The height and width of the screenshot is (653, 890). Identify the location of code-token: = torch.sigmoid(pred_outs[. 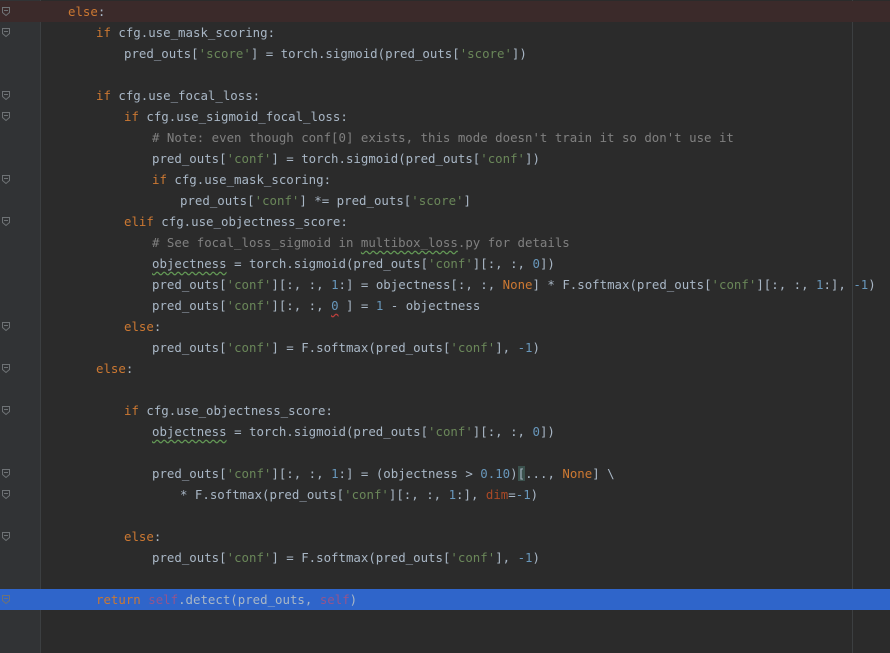
(327, 263).